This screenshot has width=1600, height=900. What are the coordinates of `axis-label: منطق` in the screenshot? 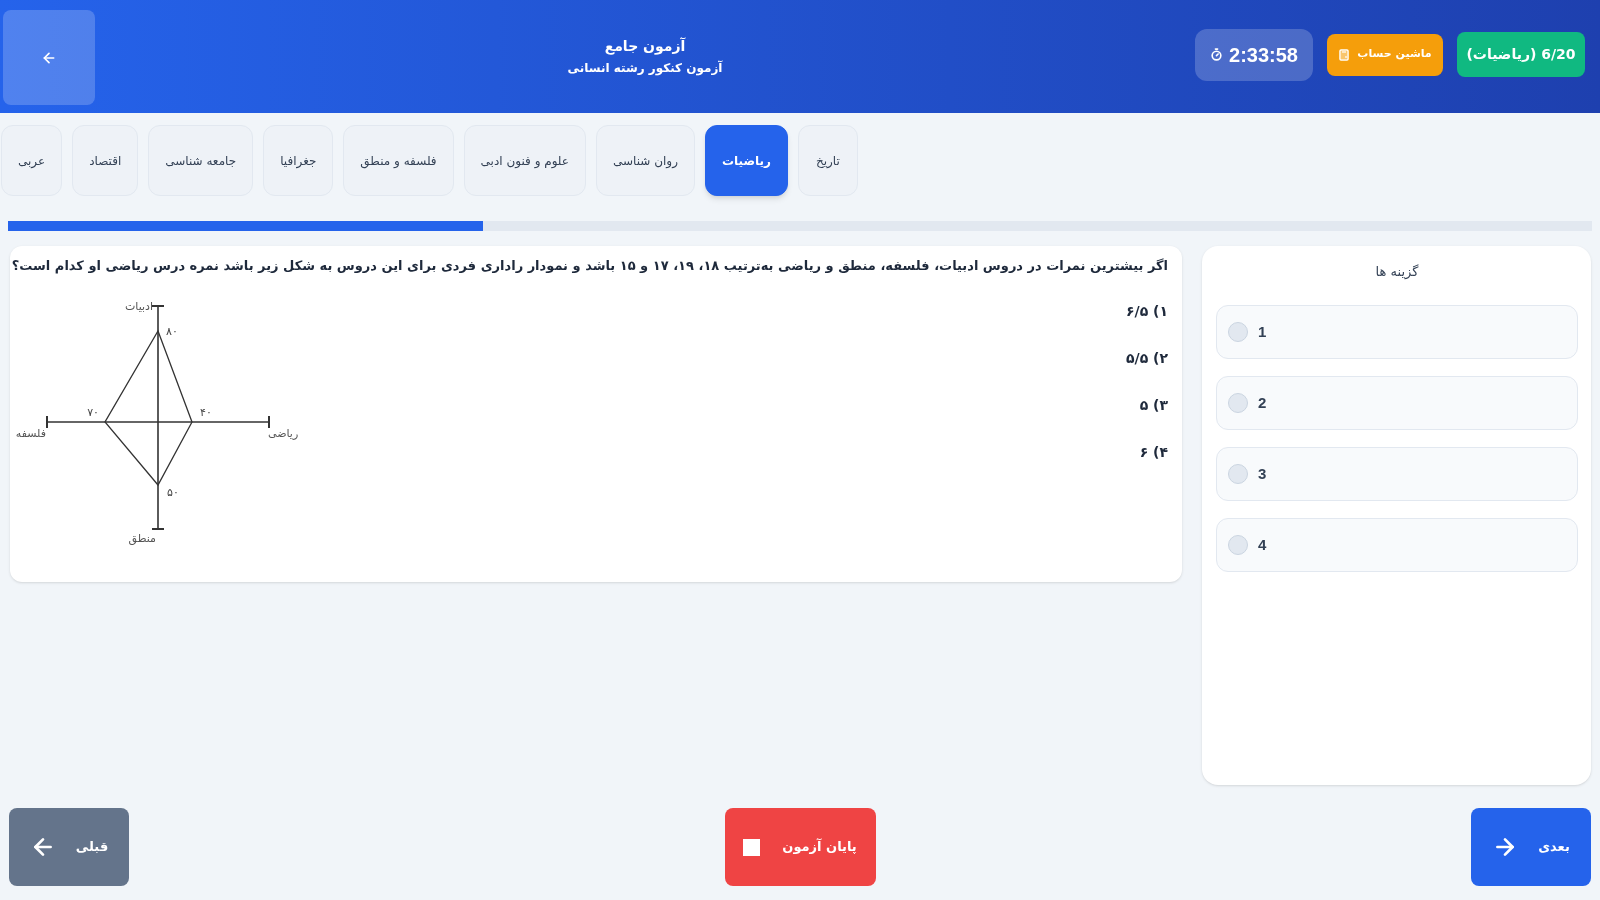 It's located at (142, 538).